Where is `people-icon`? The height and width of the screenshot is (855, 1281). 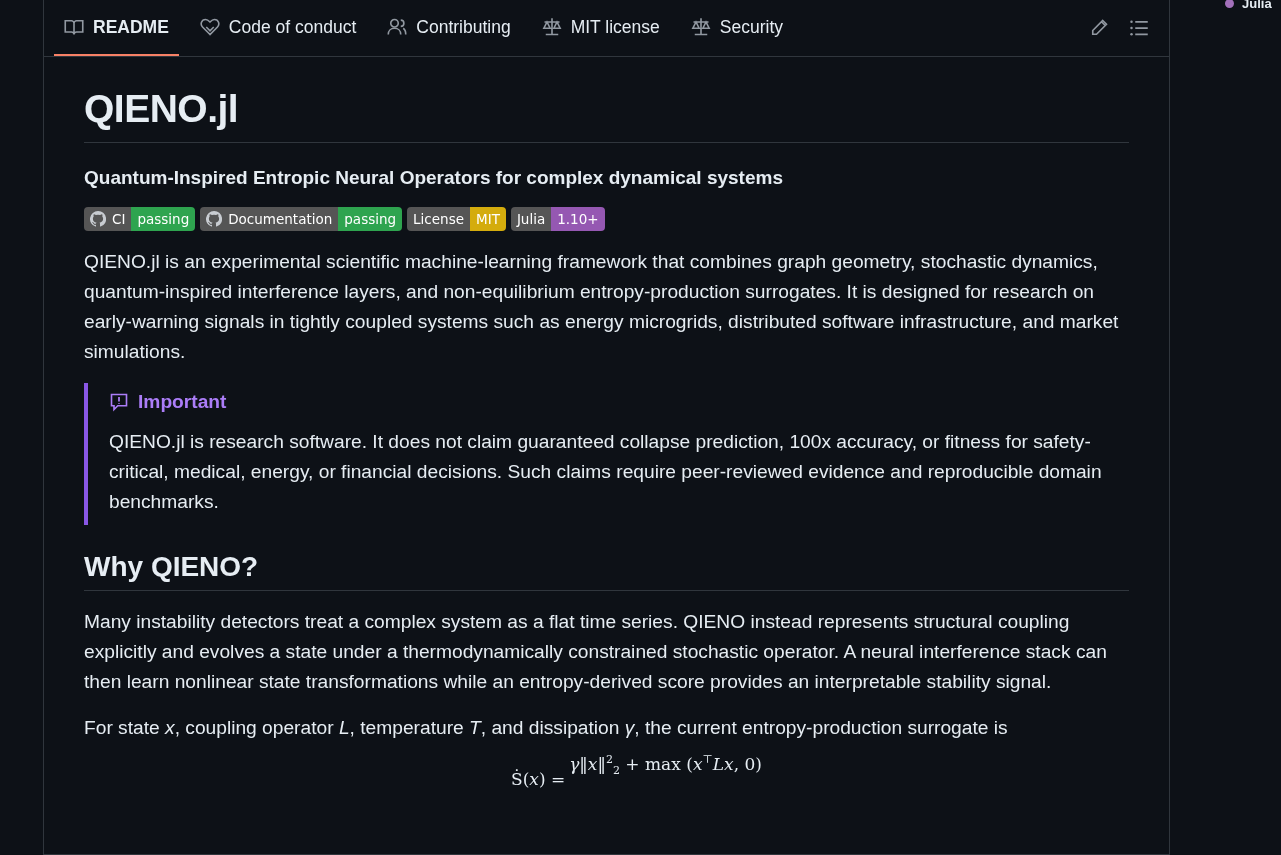
people-icon is located at coordinates (397, 27).